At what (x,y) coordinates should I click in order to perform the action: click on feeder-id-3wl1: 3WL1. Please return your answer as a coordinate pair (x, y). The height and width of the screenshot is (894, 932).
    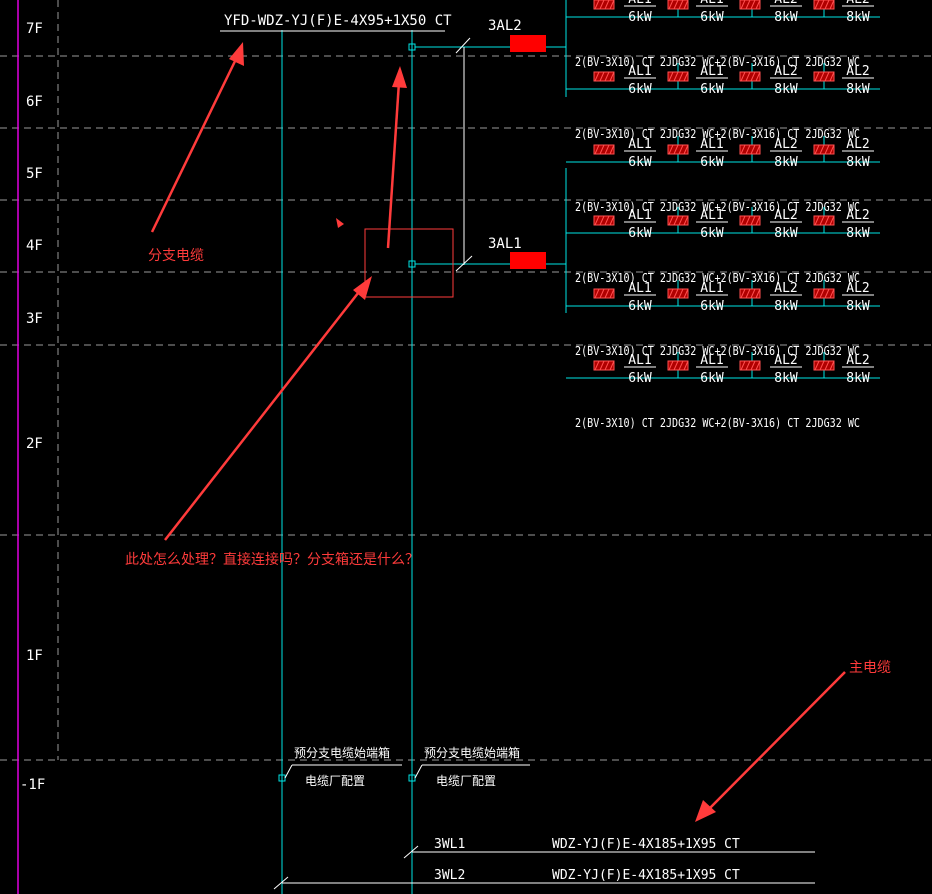
    Looking at the image, I should click on (449, 844).